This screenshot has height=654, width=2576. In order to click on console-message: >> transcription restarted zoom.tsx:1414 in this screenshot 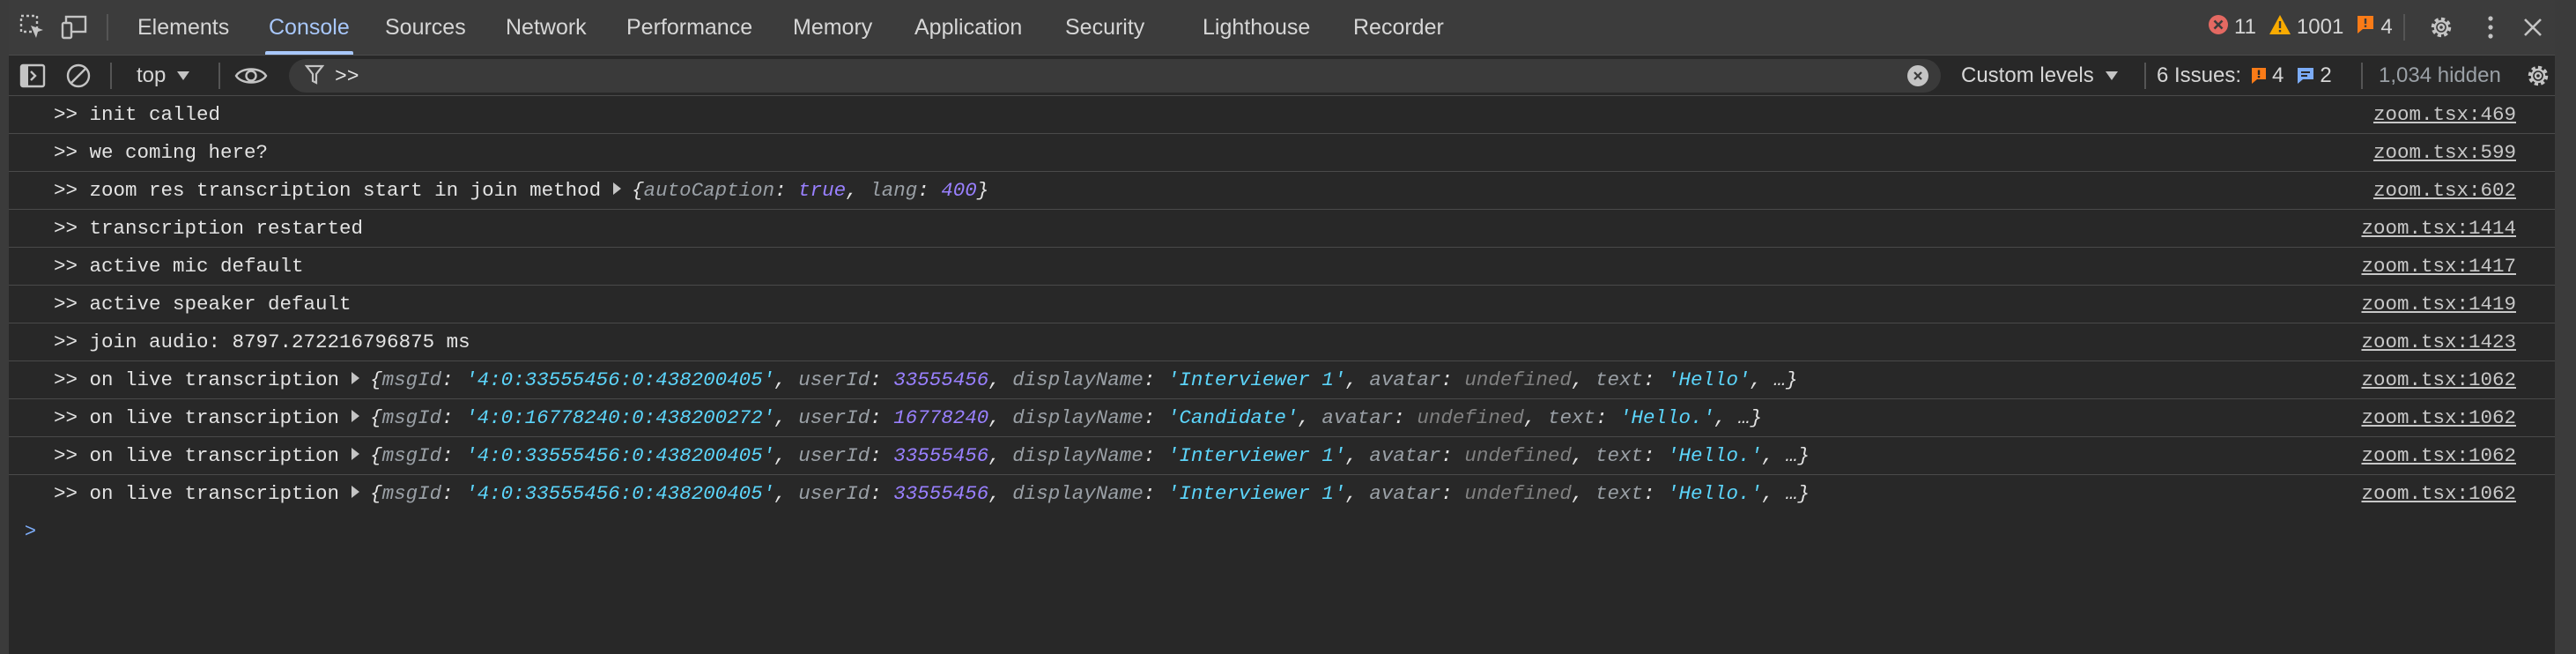, I will do `click(1282, 229)`.